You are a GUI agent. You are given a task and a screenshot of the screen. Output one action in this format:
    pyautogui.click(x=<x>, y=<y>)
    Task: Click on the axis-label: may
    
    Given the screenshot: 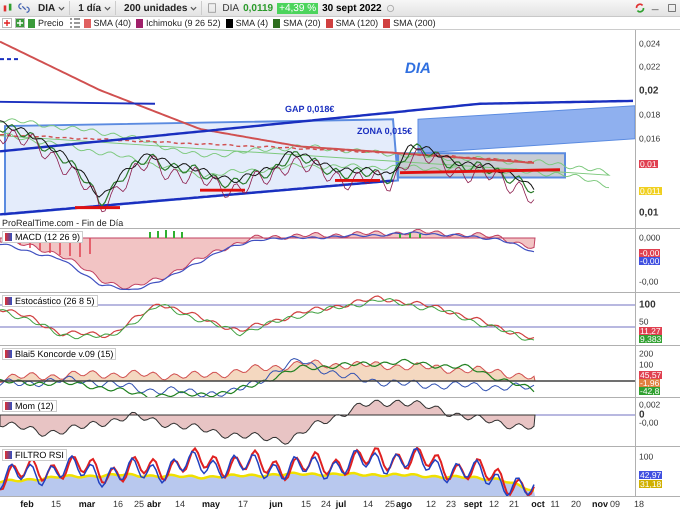 What is the action you would take?
    pyautogui.click(x=211, y=504)
    